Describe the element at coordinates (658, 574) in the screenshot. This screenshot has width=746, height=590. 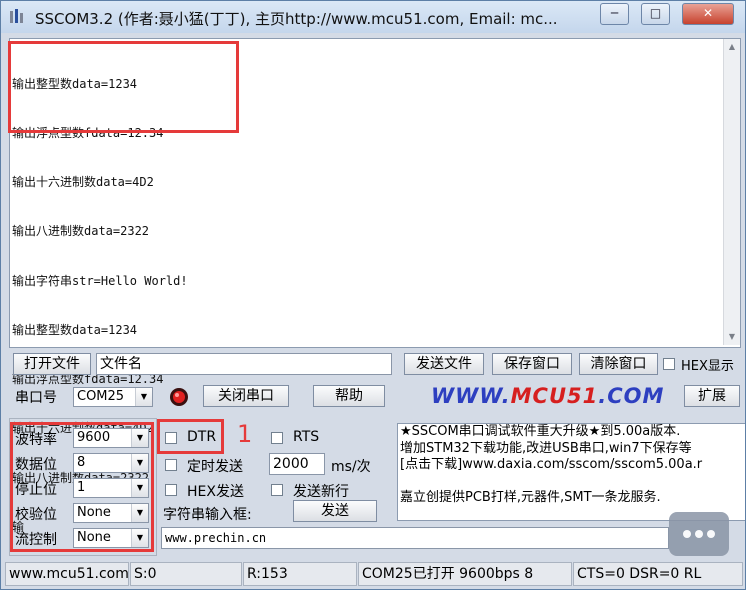
I see `status-lines: CTS=0 DSR=0 RL` at that location.